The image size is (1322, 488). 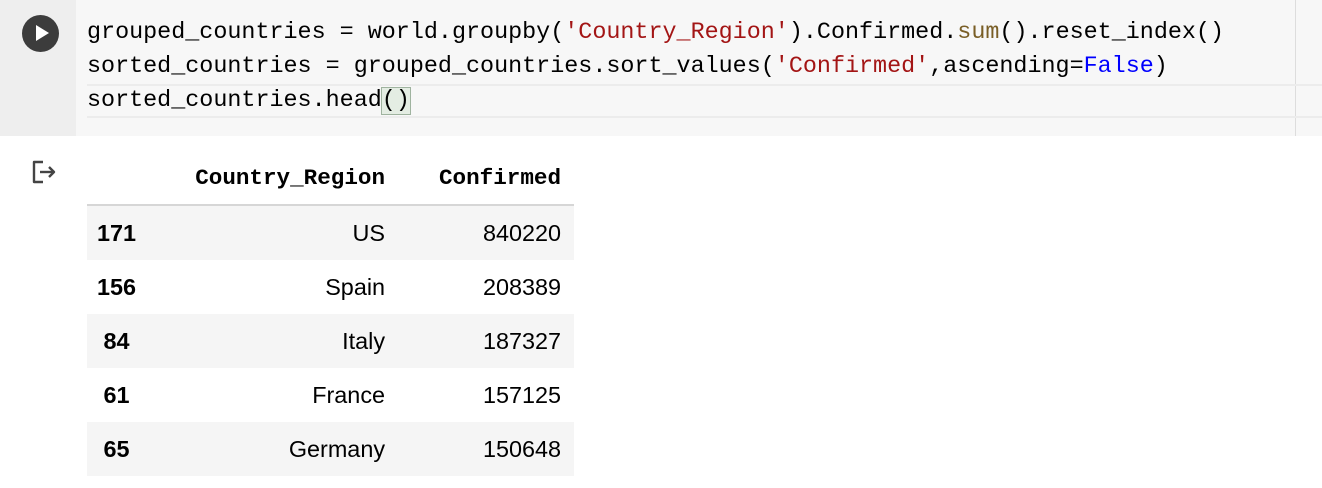 I want to click on cell-country-region: France, so click(x=349, y=394).